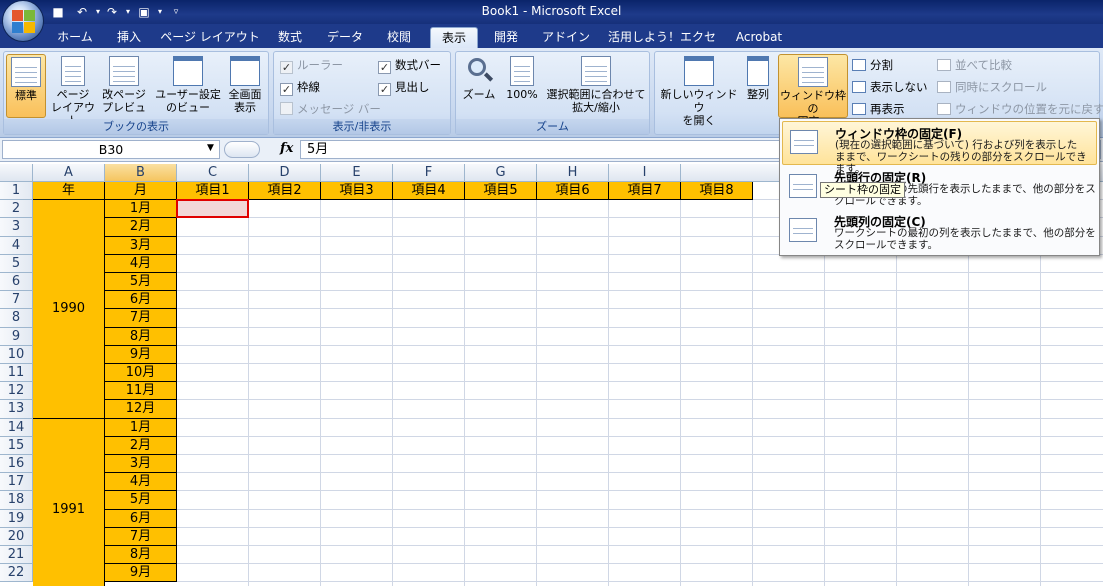 Image resolution: width=1103 pixels, height=586 pixels. What do you see at coordinates (454, 37) in the screenshot?
I see `tab-view: 表示` at bounding box center [454, 37].